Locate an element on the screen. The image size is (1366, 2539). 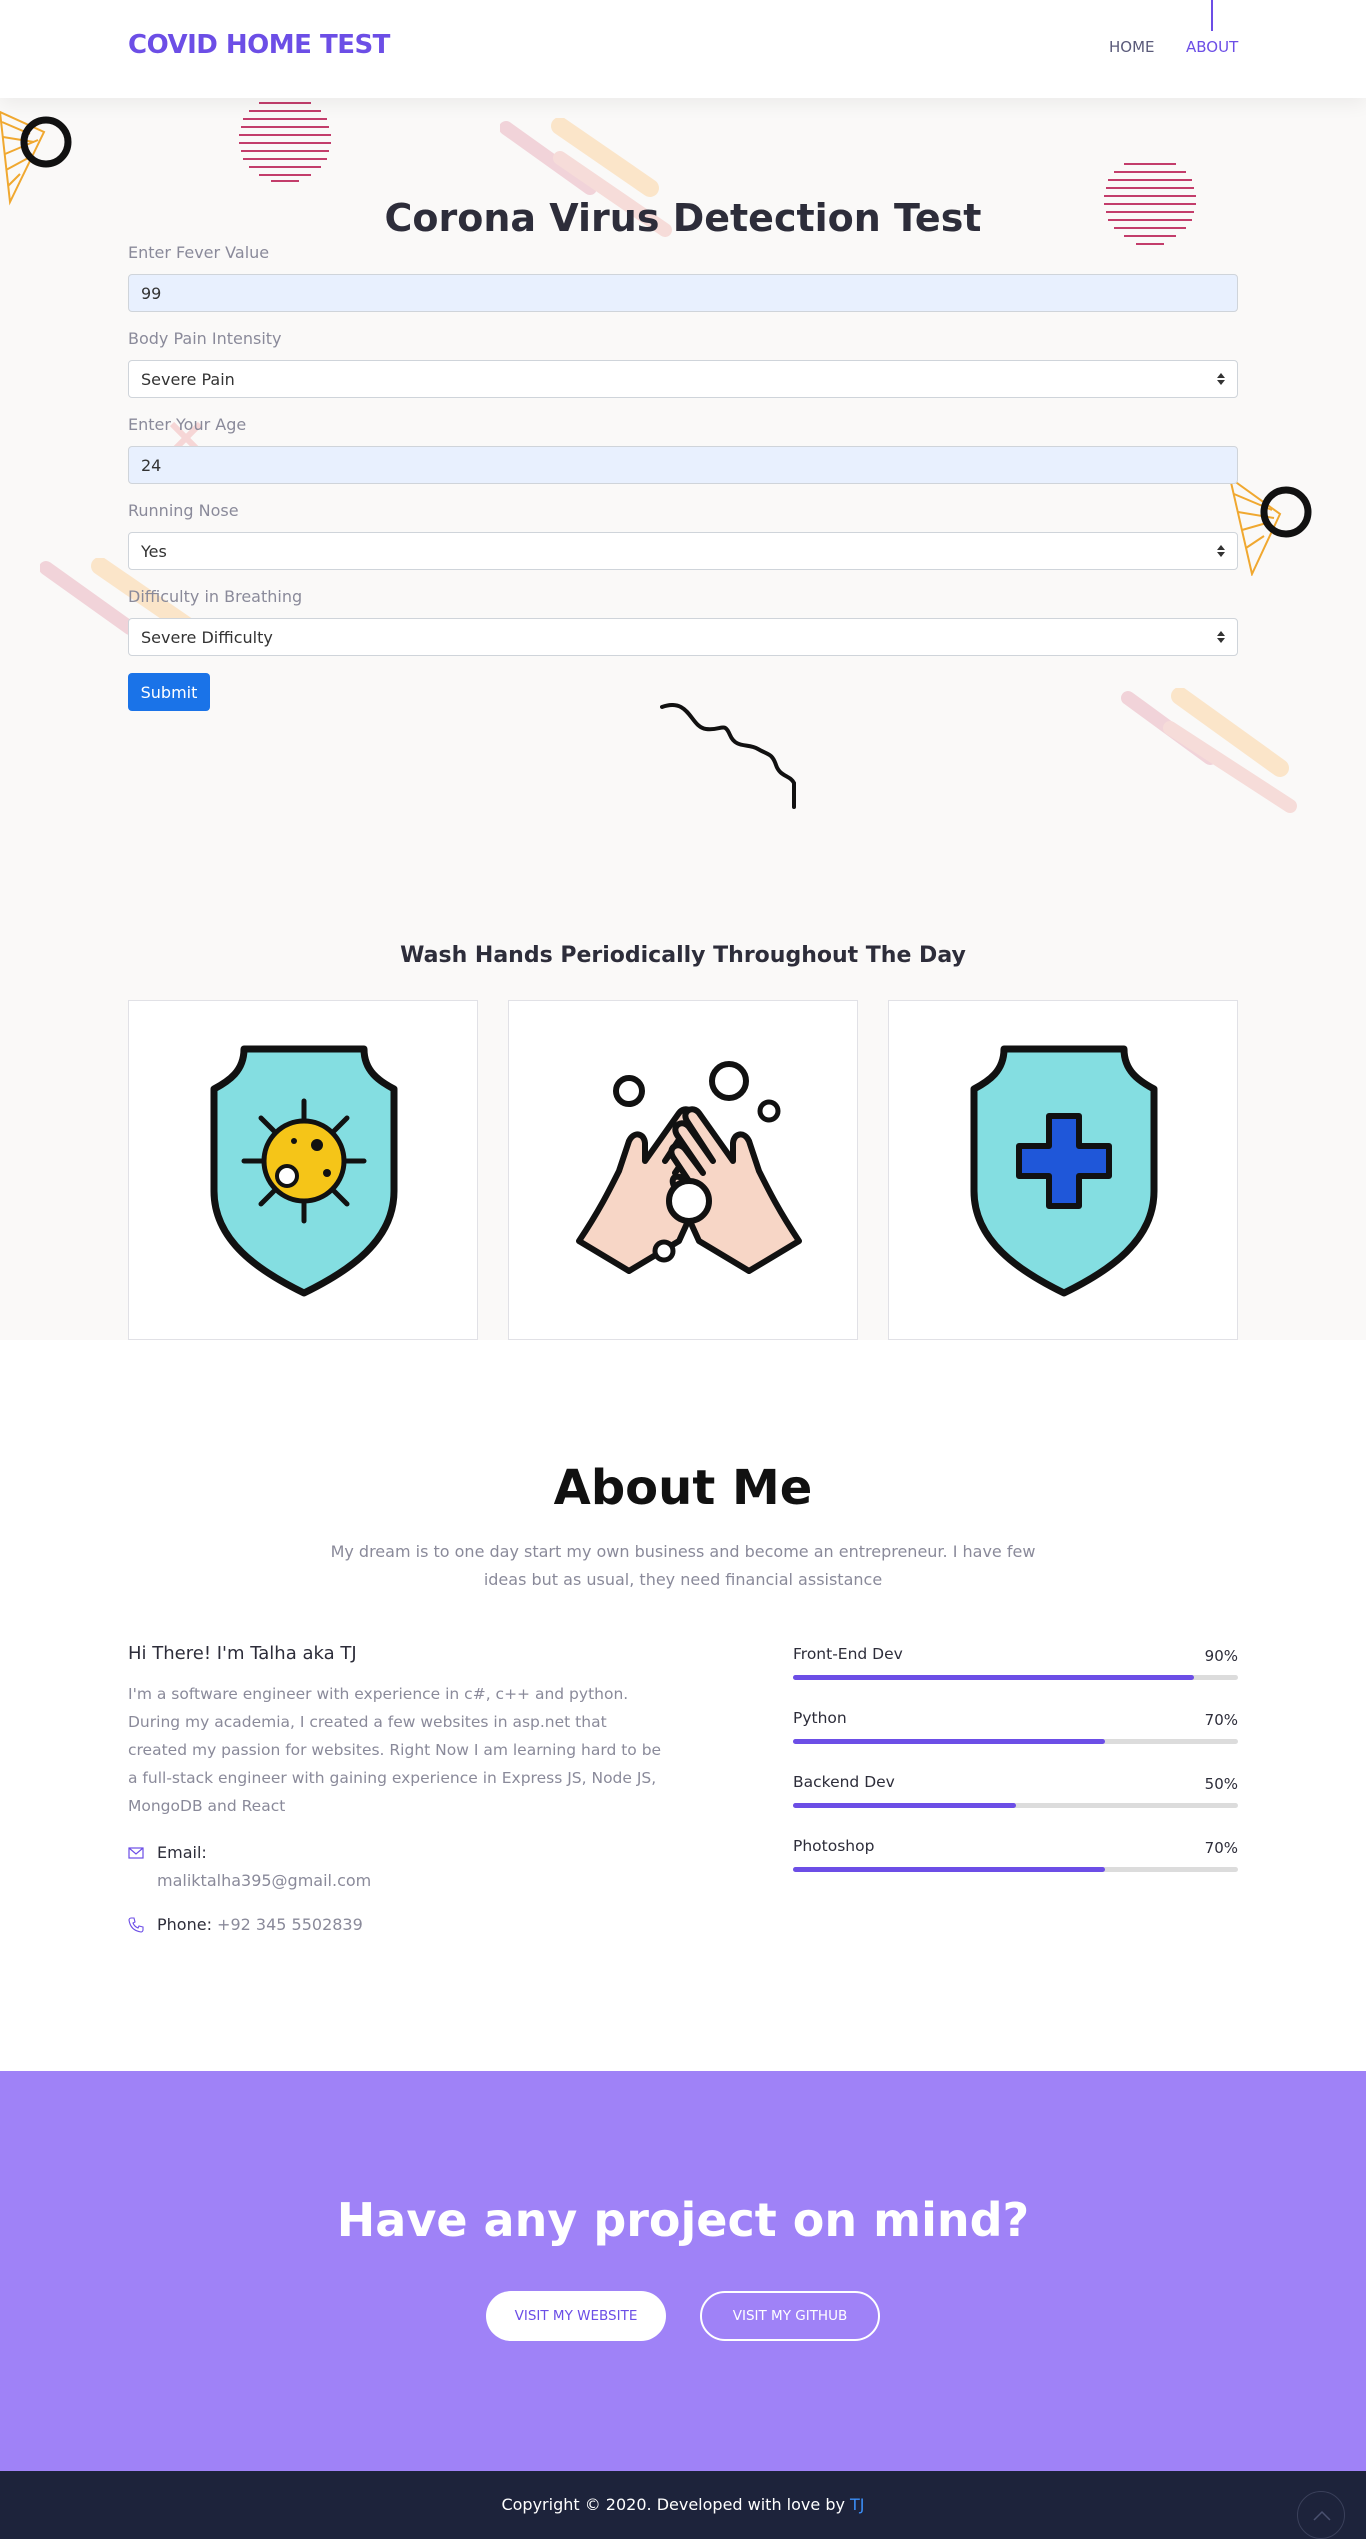
skill-name: Backend Dev is located at coordinates (844, 1782).